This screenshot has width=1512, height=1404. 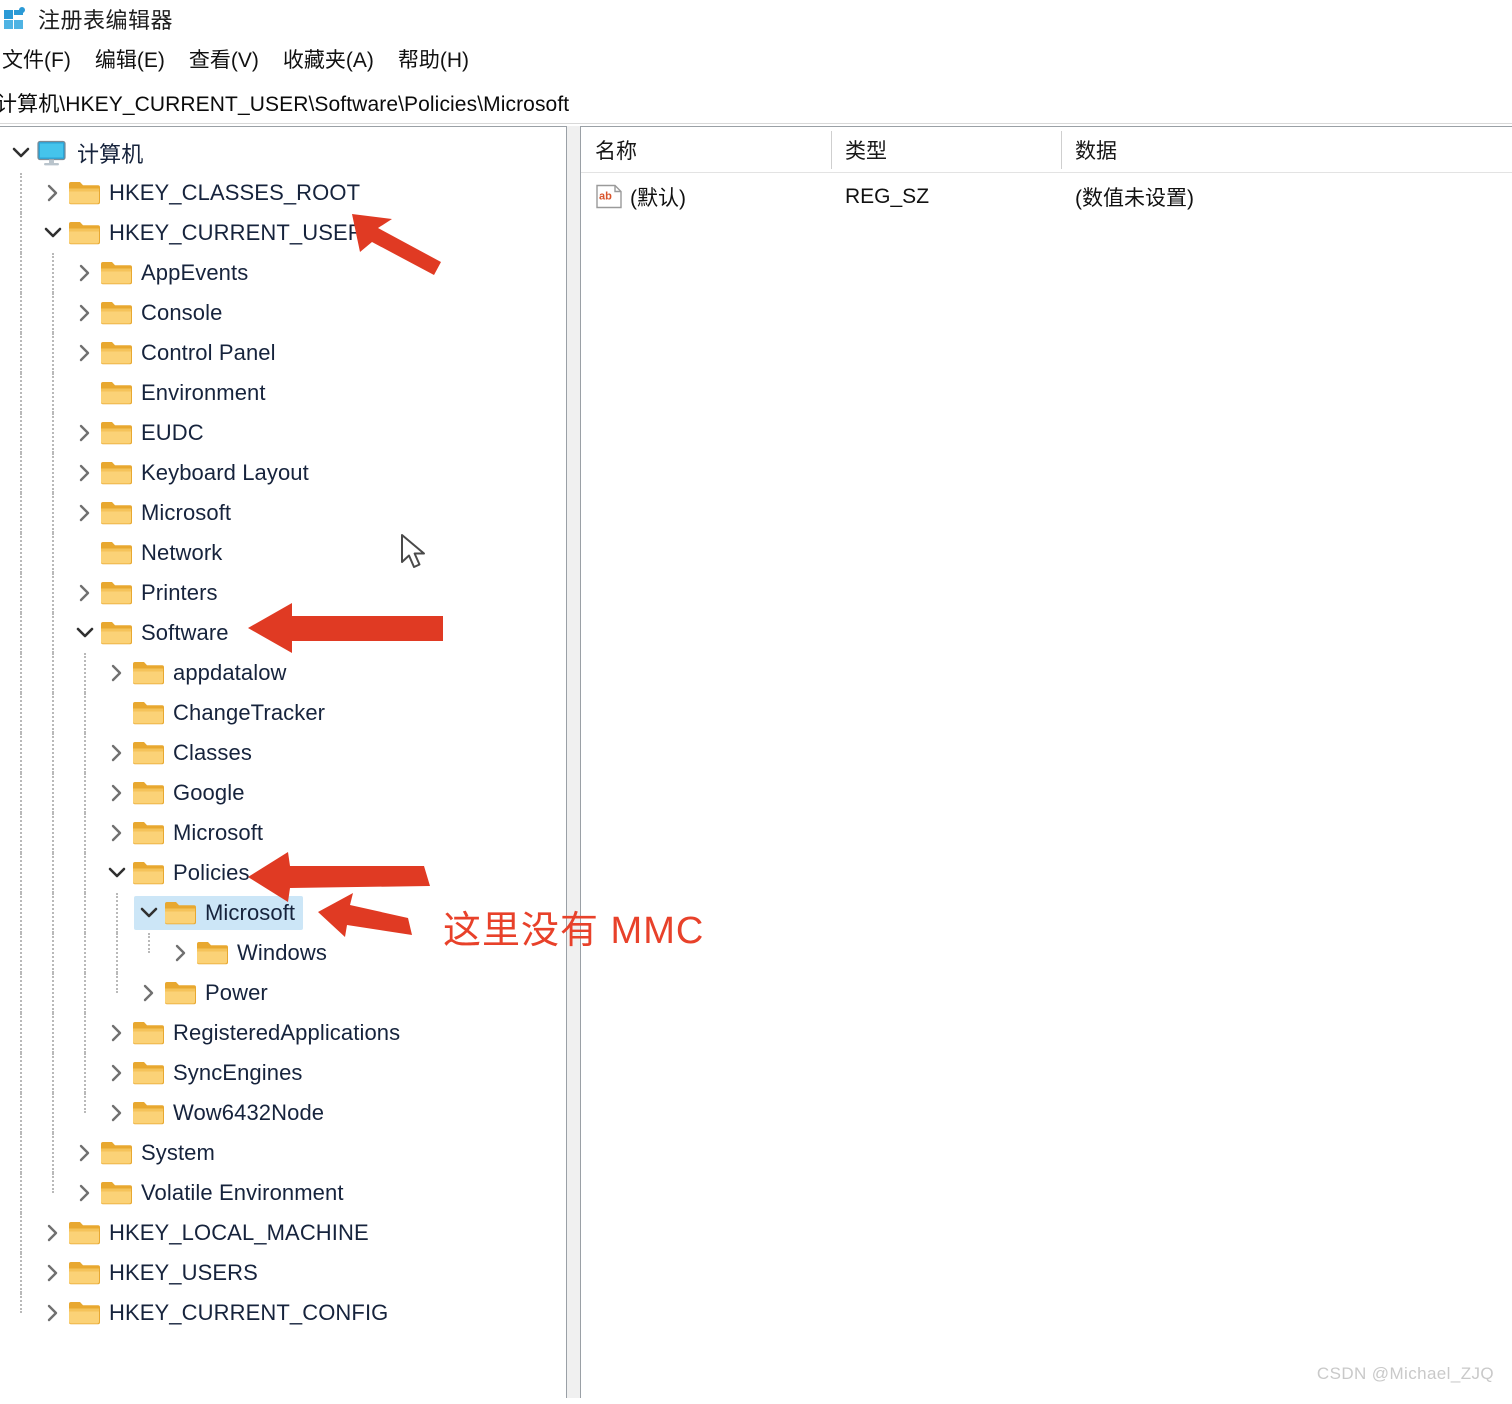 I want to click on tree-item-console: Console, so click(x=283, y=313).